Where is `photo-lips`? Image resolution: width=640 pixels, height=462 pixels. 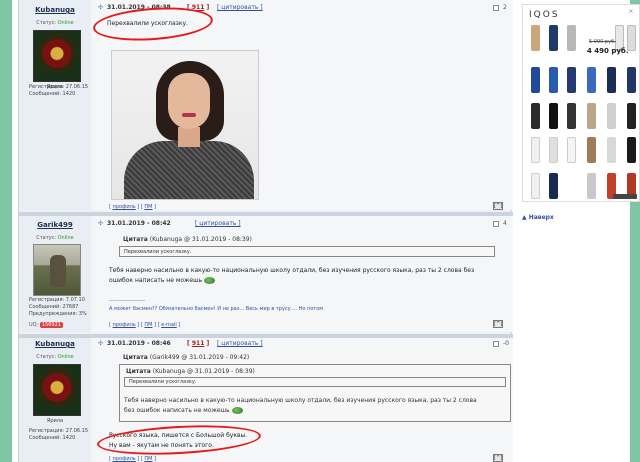
photo-lips is located at coordinates (189, 115).